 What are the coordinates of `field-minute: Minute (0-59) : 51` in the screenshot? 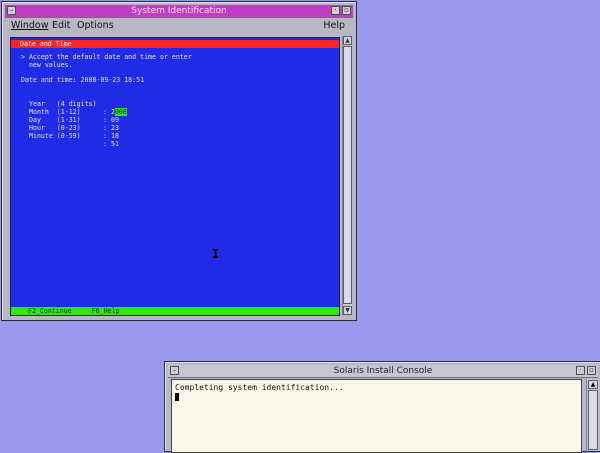 It's located at (74, 140).